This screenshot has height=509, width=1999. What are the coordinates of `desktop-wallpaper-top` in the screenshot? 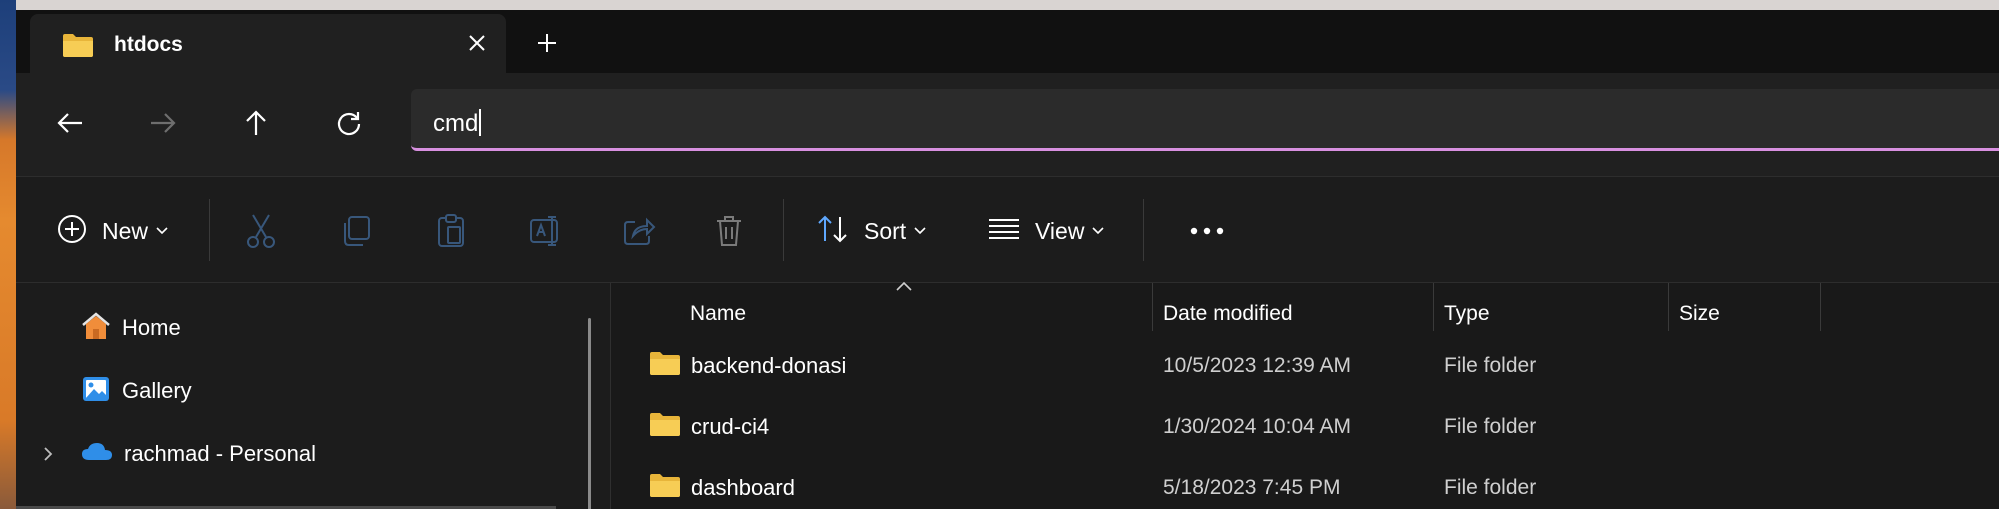 It's located at (999, 5).